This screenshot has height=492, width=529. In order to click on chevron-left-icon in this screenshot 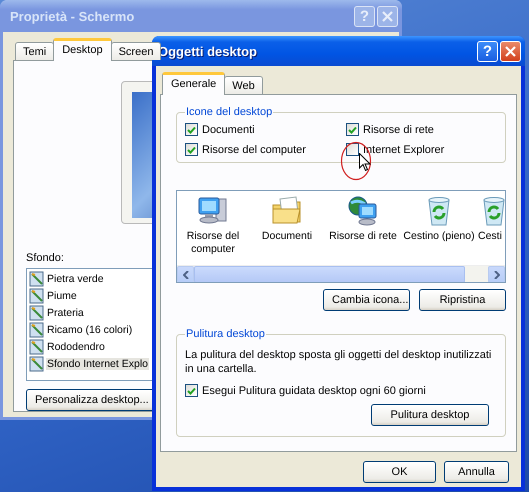, I will do `click(185, 274)`.